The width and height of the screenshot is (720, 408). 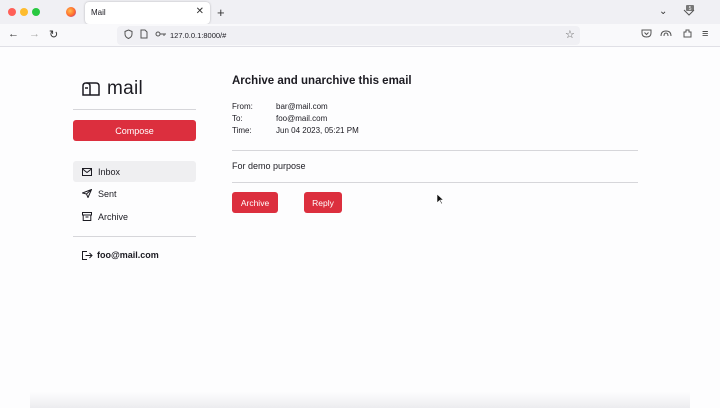 I want to click on shield-icon, so click(x=128, y=35).